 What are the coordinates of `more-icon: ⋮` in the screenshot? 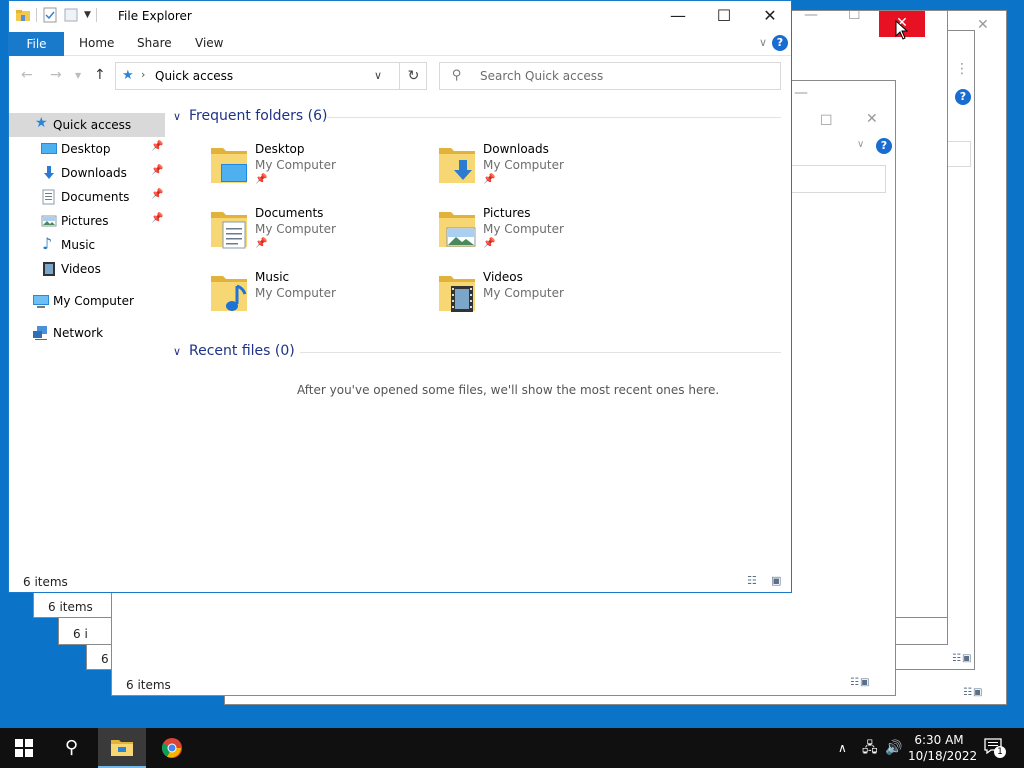 It's located at (962, 69).